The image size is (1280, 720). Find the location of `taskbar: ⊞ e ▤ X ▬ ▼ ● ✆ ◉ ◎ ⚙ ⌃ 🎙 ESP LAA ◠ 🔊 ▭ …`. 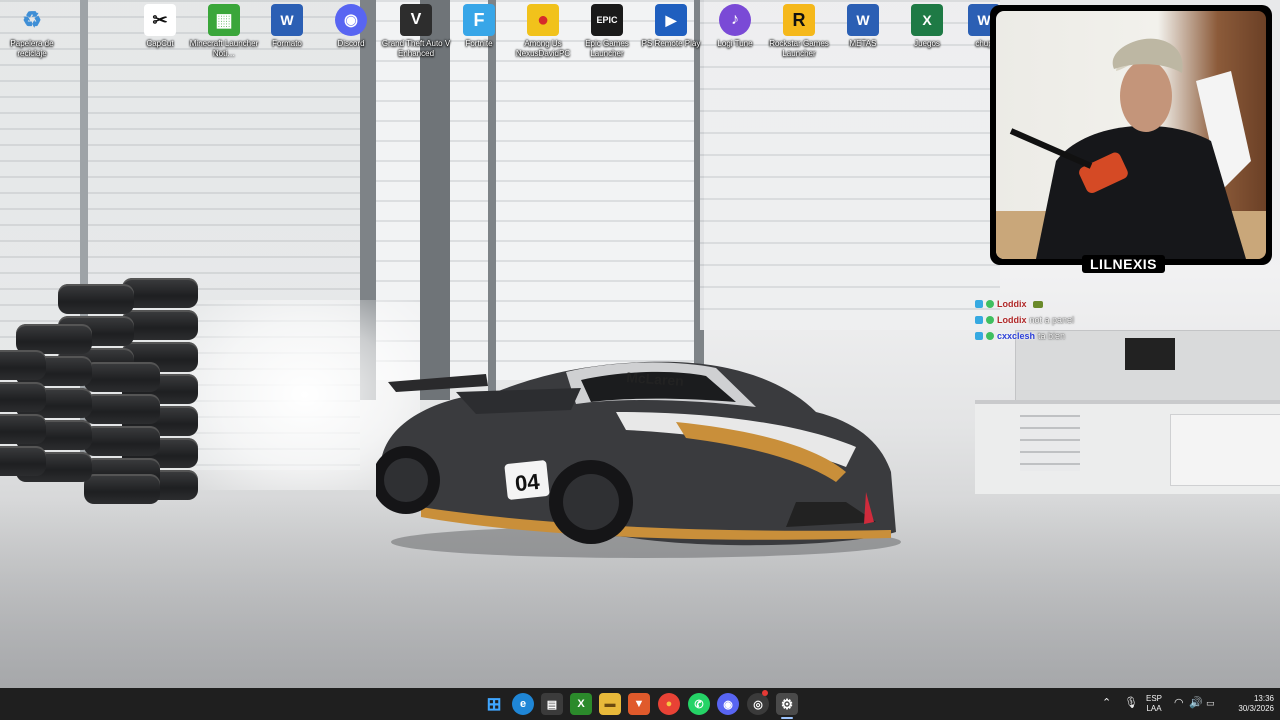

taskbar: ⊞ e ▤ X ▬ ▼ ● ✆ ◉ ◎ ⚙ ⌃ 🎙 ESP LAA ◠ 🔊 ▭ … is located at coordinates (640, 704).